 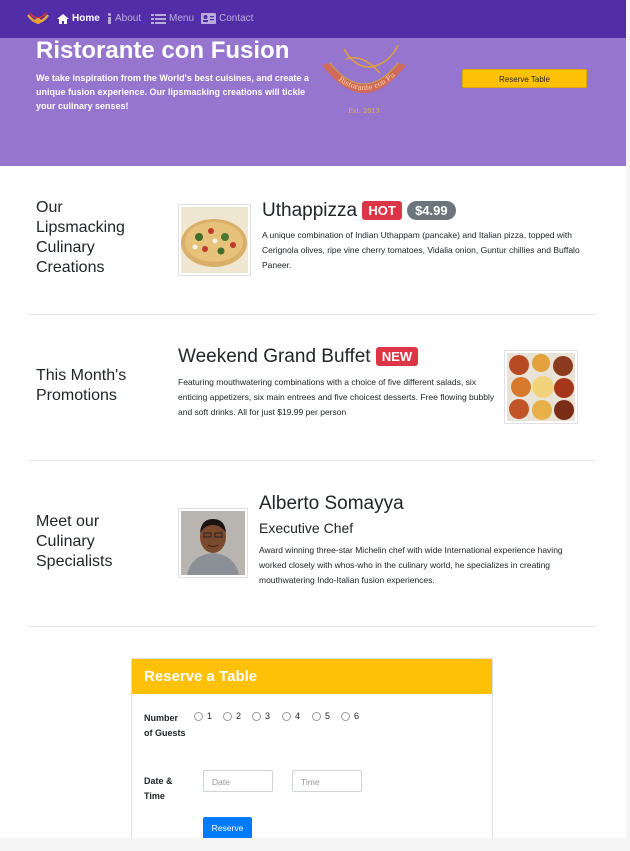 I want to click on datetime-label: Date & Time, so click(x=158, y=788).